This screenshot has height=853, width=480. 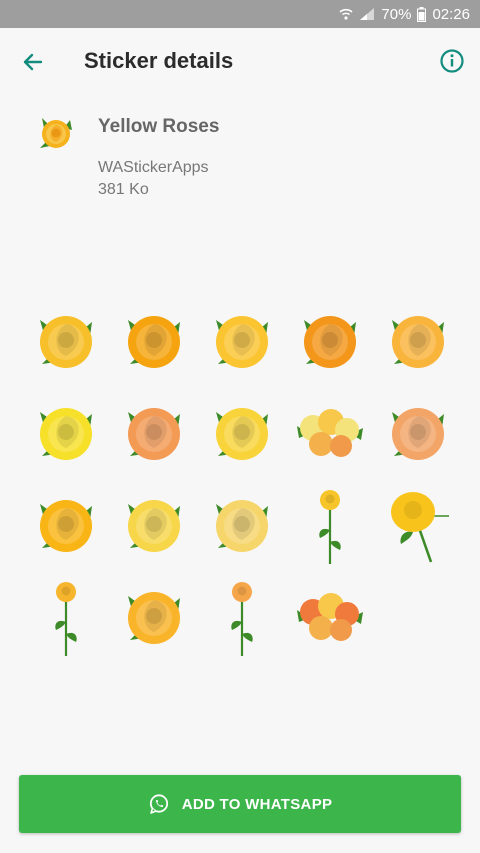 What do you see at coordinates (346, 14) in the screenshot?
I see `wifi-icon` at bounding box center [346, 14].